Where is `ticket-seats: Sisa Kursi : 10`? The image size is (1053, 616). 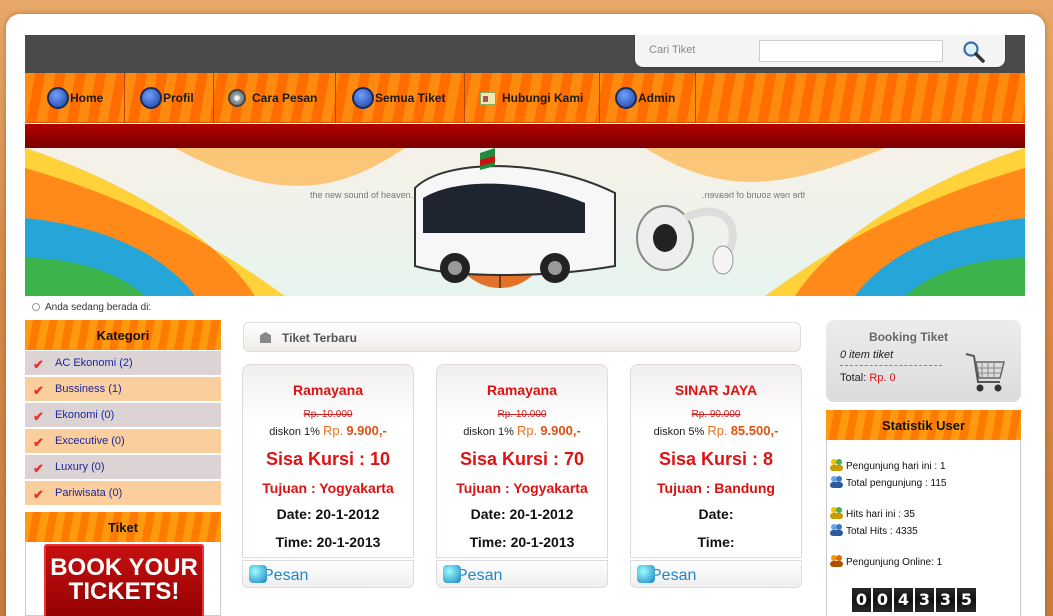
ticket-seats: Sisa Kursi : 10 is located at coordinates (328, 459).